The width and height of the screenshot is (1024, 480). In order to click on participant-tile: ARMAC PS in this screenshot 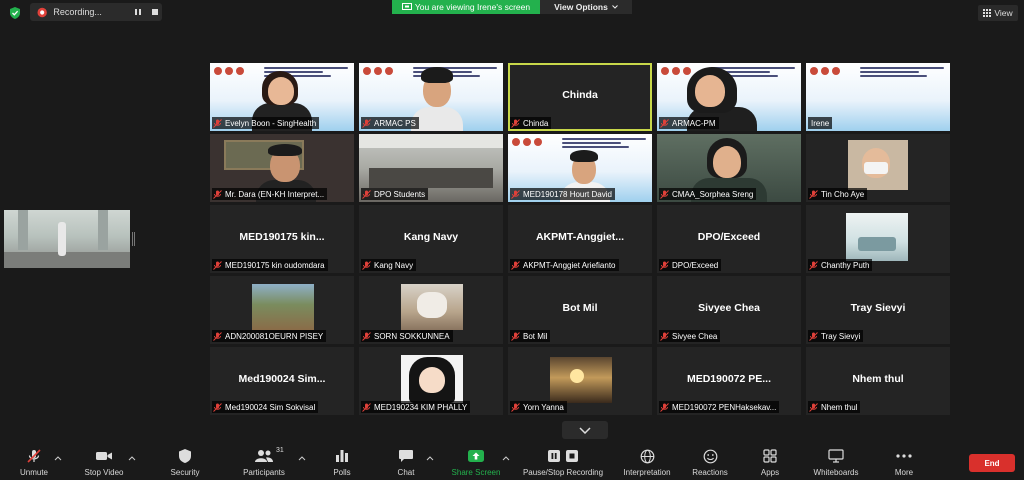, I will do `click(431, 97)`.